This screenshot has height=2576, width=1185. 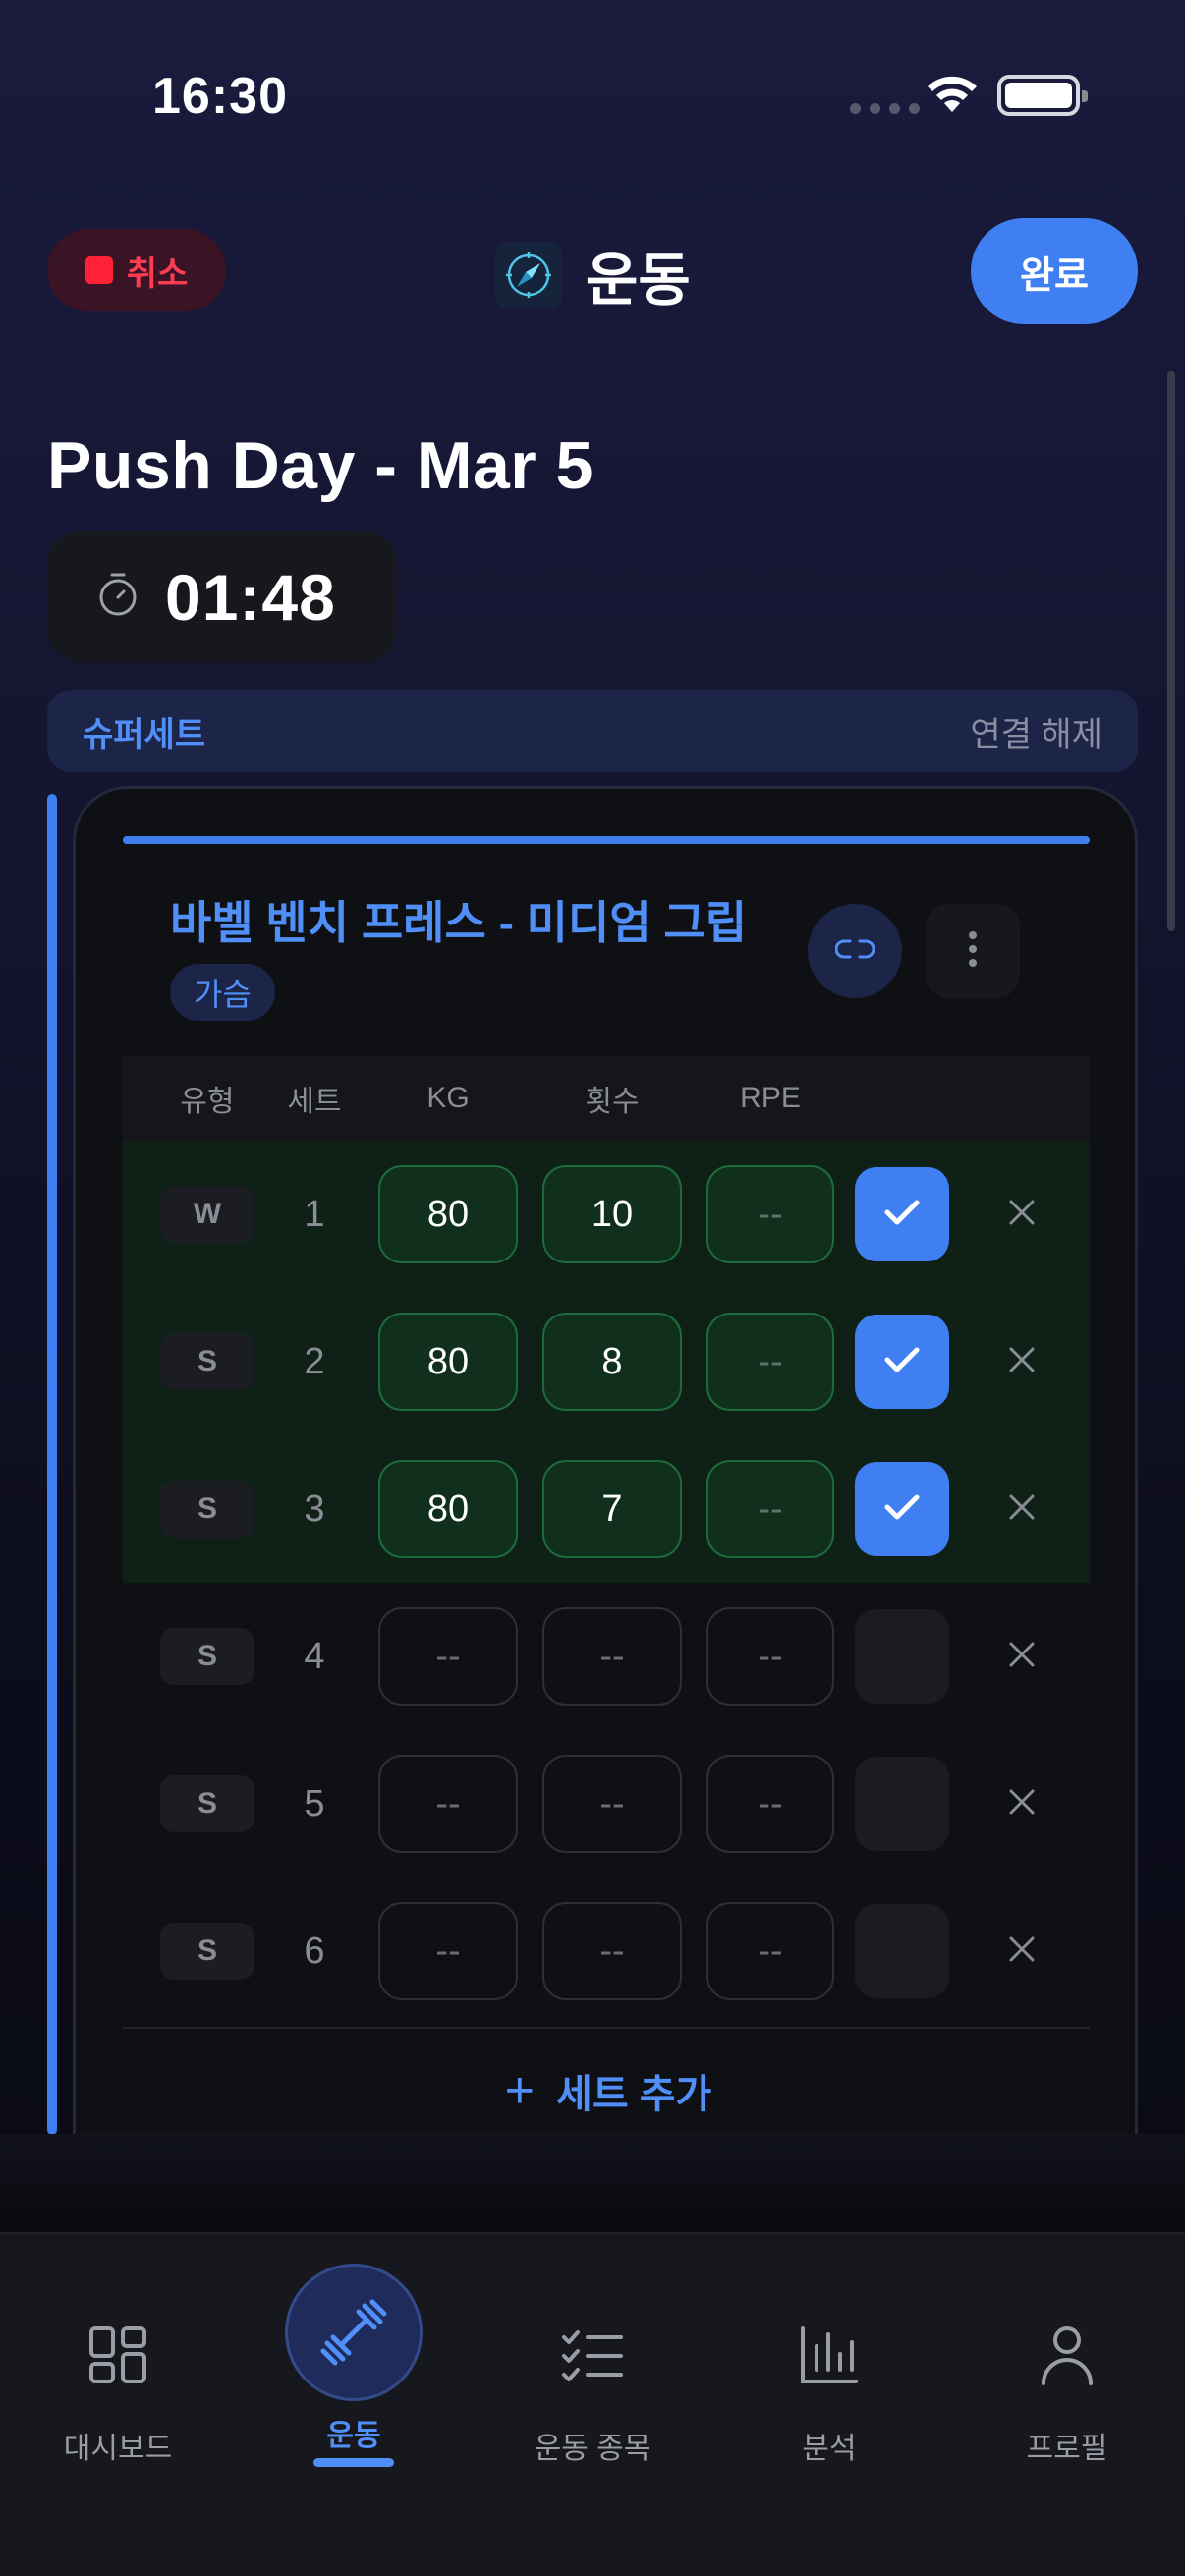 I want to click on set-number: 6, so click(x=315, y=1951).